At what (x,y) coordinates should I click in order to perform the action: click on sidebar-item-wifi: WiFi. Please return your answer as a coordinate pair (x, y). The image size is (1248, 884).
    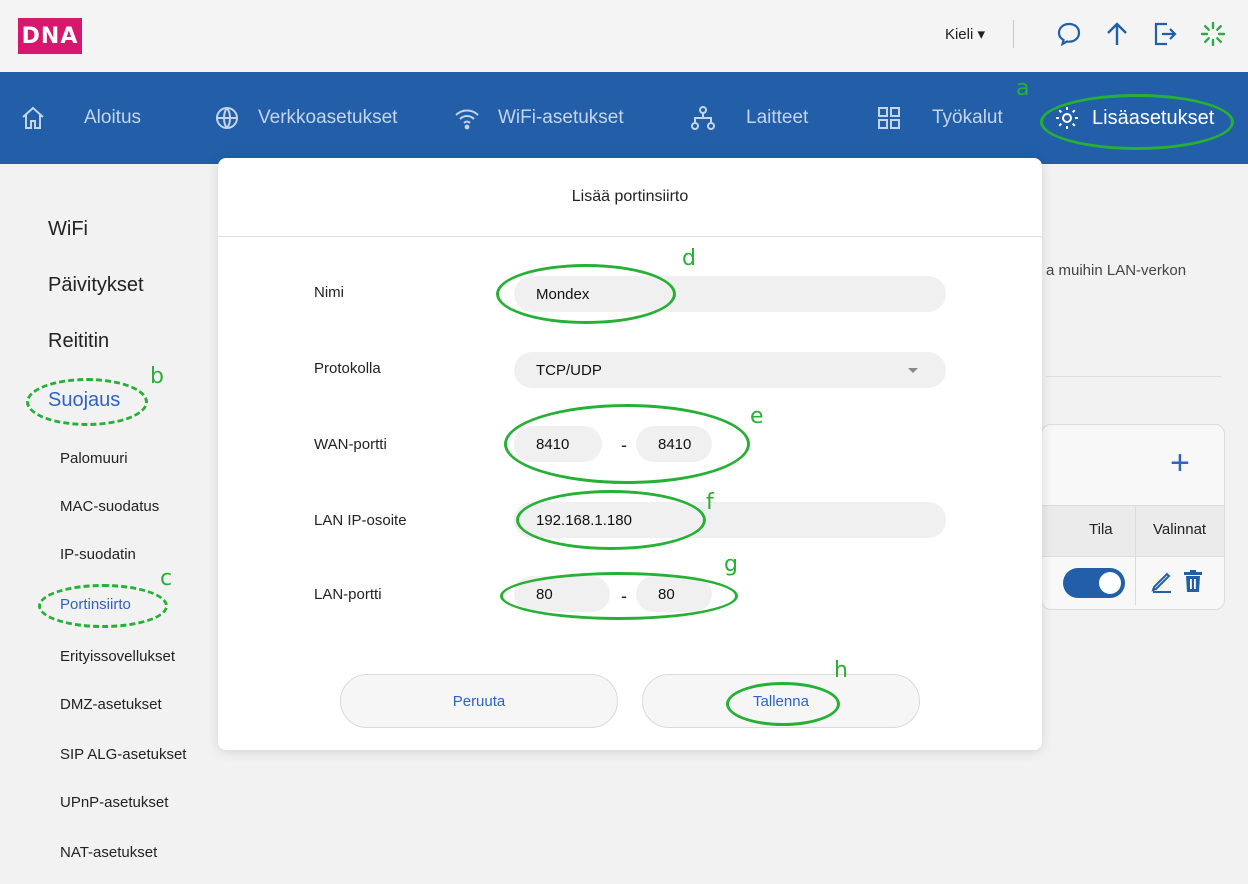
    Looking at the image, I should click on (68, 229).